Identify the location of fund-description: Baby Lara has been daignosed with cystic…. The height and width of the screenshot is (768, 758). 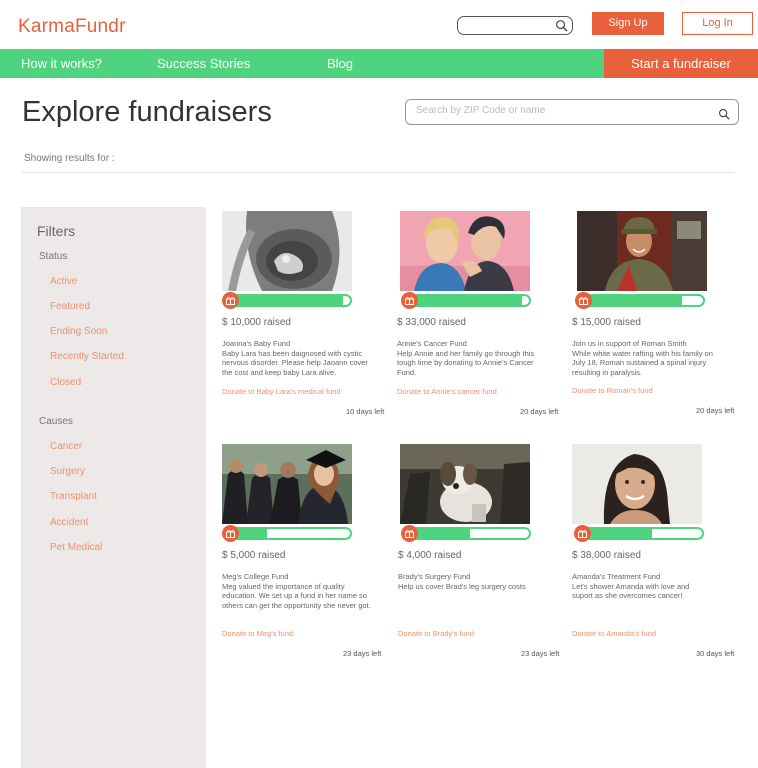
(295, 362).